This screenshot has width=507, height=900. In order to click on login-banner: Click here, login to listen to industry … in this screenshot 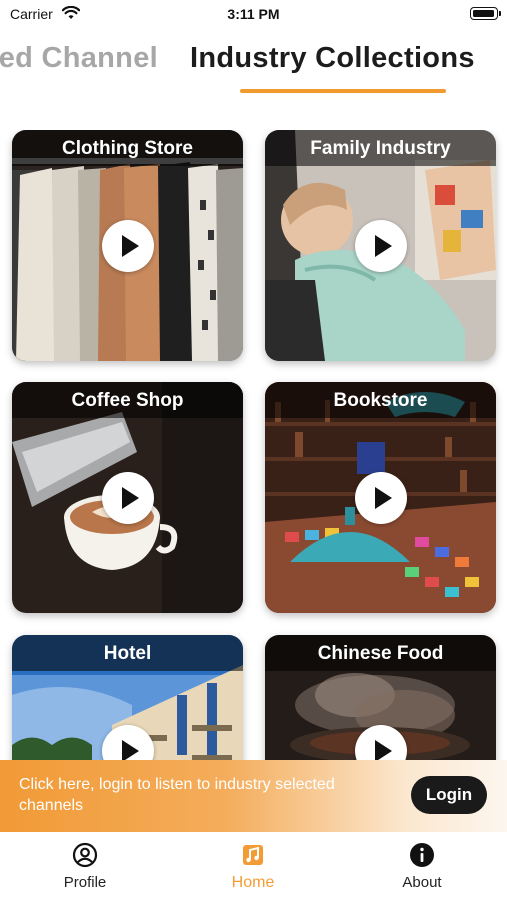, I will do `click(253, 796)`.